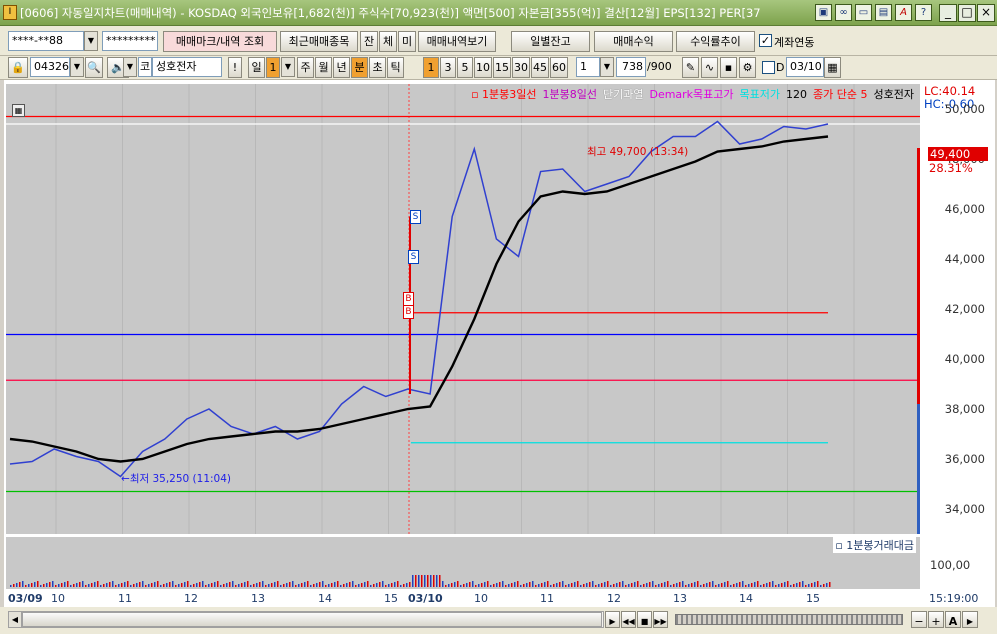  I want to click on date-checkbox, so click(768, 67).